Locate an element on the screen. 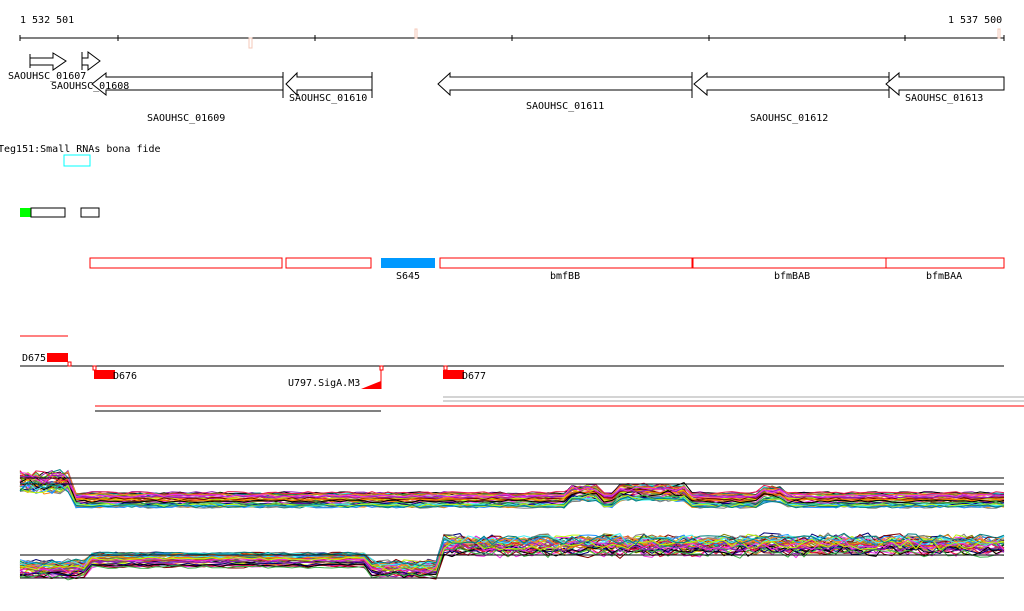 Image resolution: width=1024 pixels, height=611 pixels. promoter-label: D677 is located at coordinates (474, 376).